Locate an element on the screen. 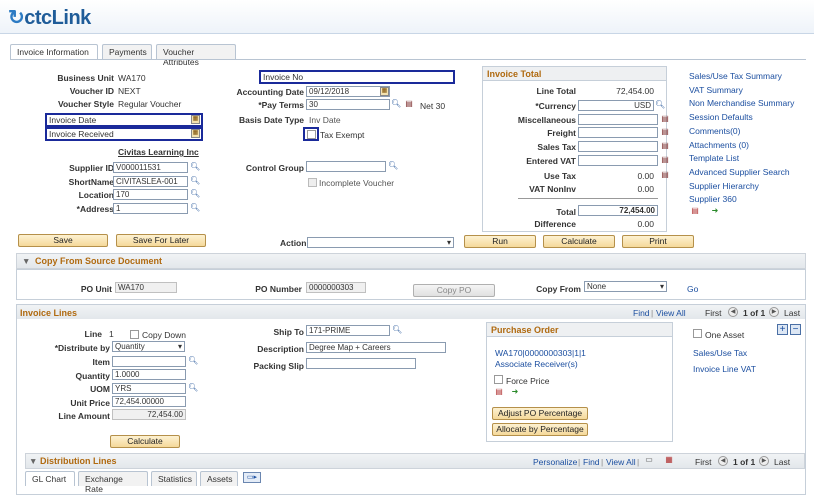  miscellaneous-detail-icon: ▤ is located at coordinates (665, 119).